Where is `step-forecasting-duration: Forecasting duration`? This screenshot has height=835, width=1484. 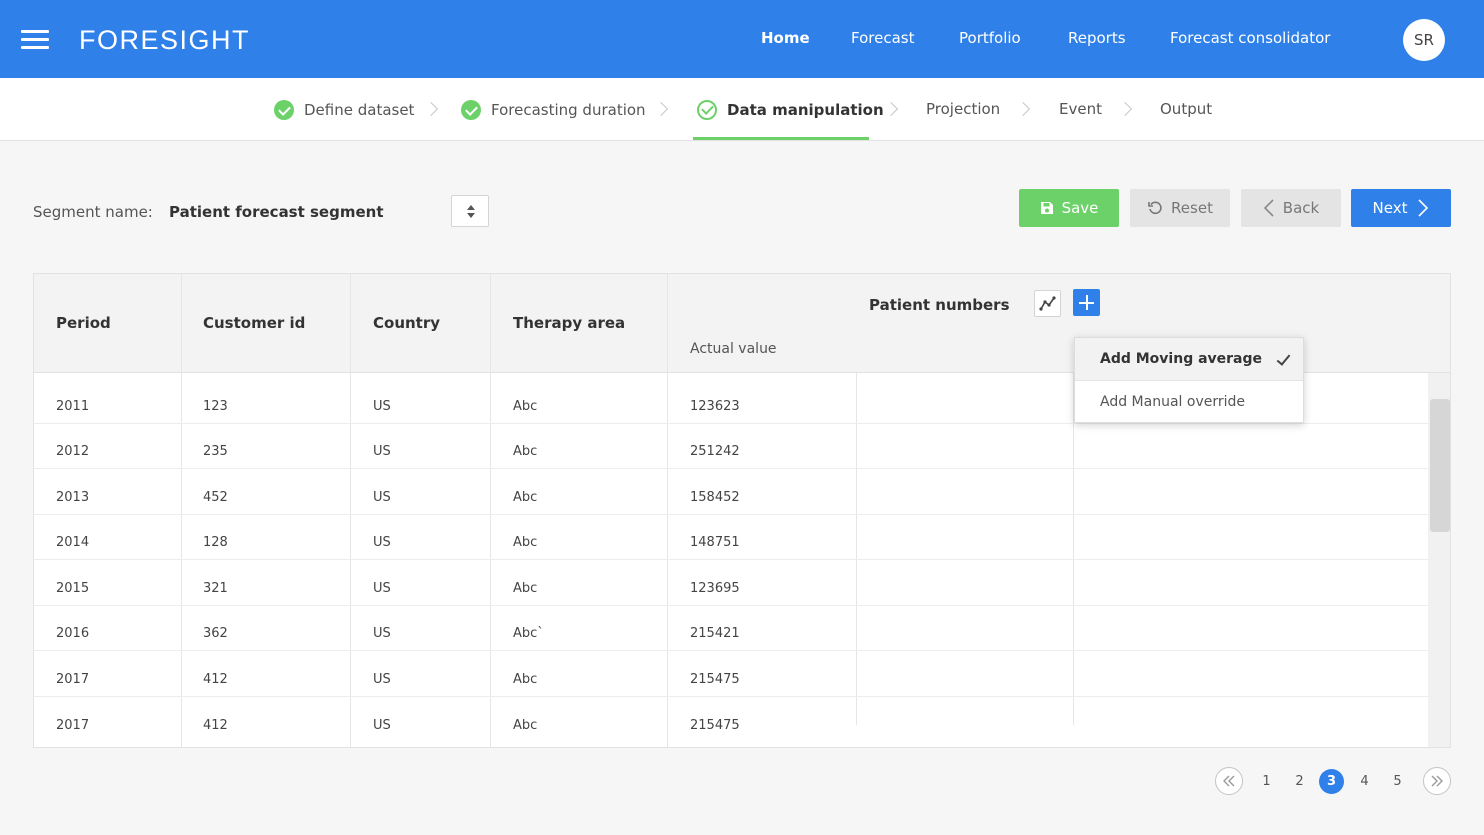
step-forecasting-duration: Forecasting duration is located at coordinates (553, 110).